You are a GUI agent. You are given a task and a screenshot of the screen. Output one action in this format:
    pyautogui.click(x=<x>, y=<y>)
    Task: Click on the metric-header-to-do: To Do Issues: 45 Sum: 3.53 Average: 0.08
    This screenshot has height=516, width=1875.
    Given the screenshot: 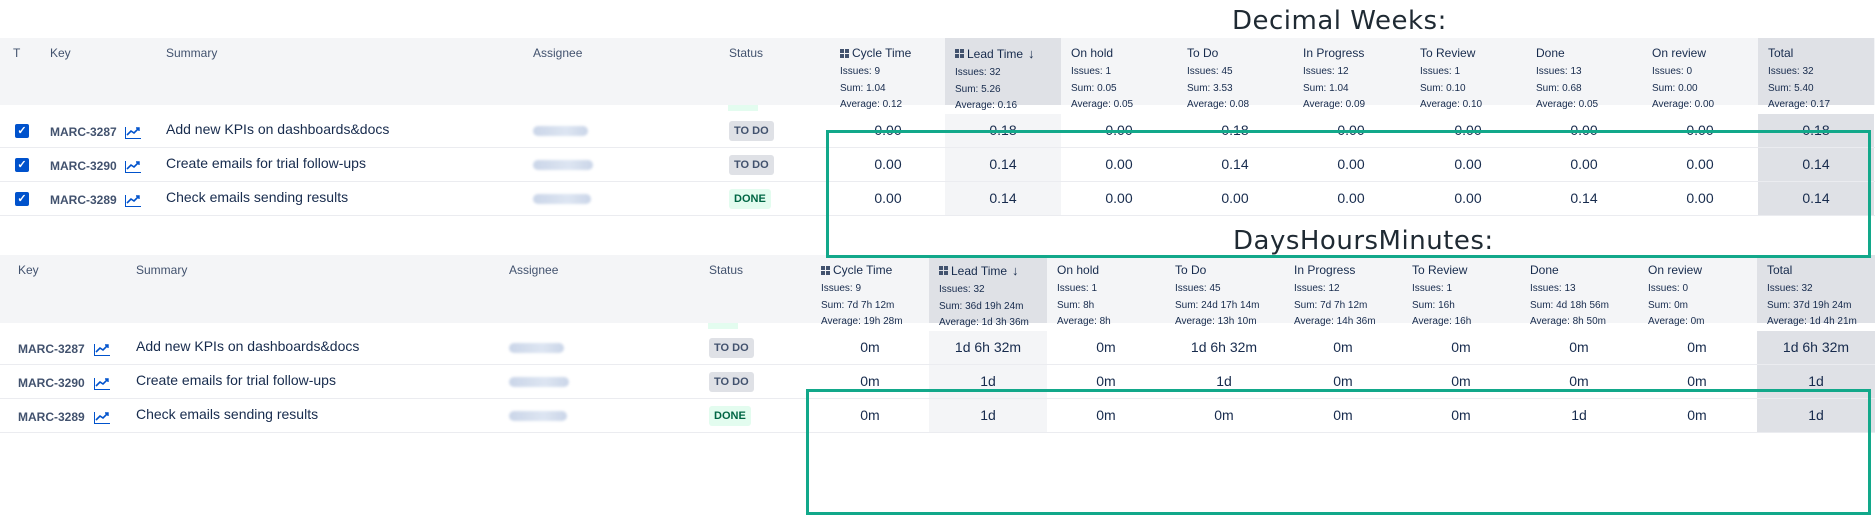 What is the action you would take?
    pyautogui.click(x=1235, y=74)
    